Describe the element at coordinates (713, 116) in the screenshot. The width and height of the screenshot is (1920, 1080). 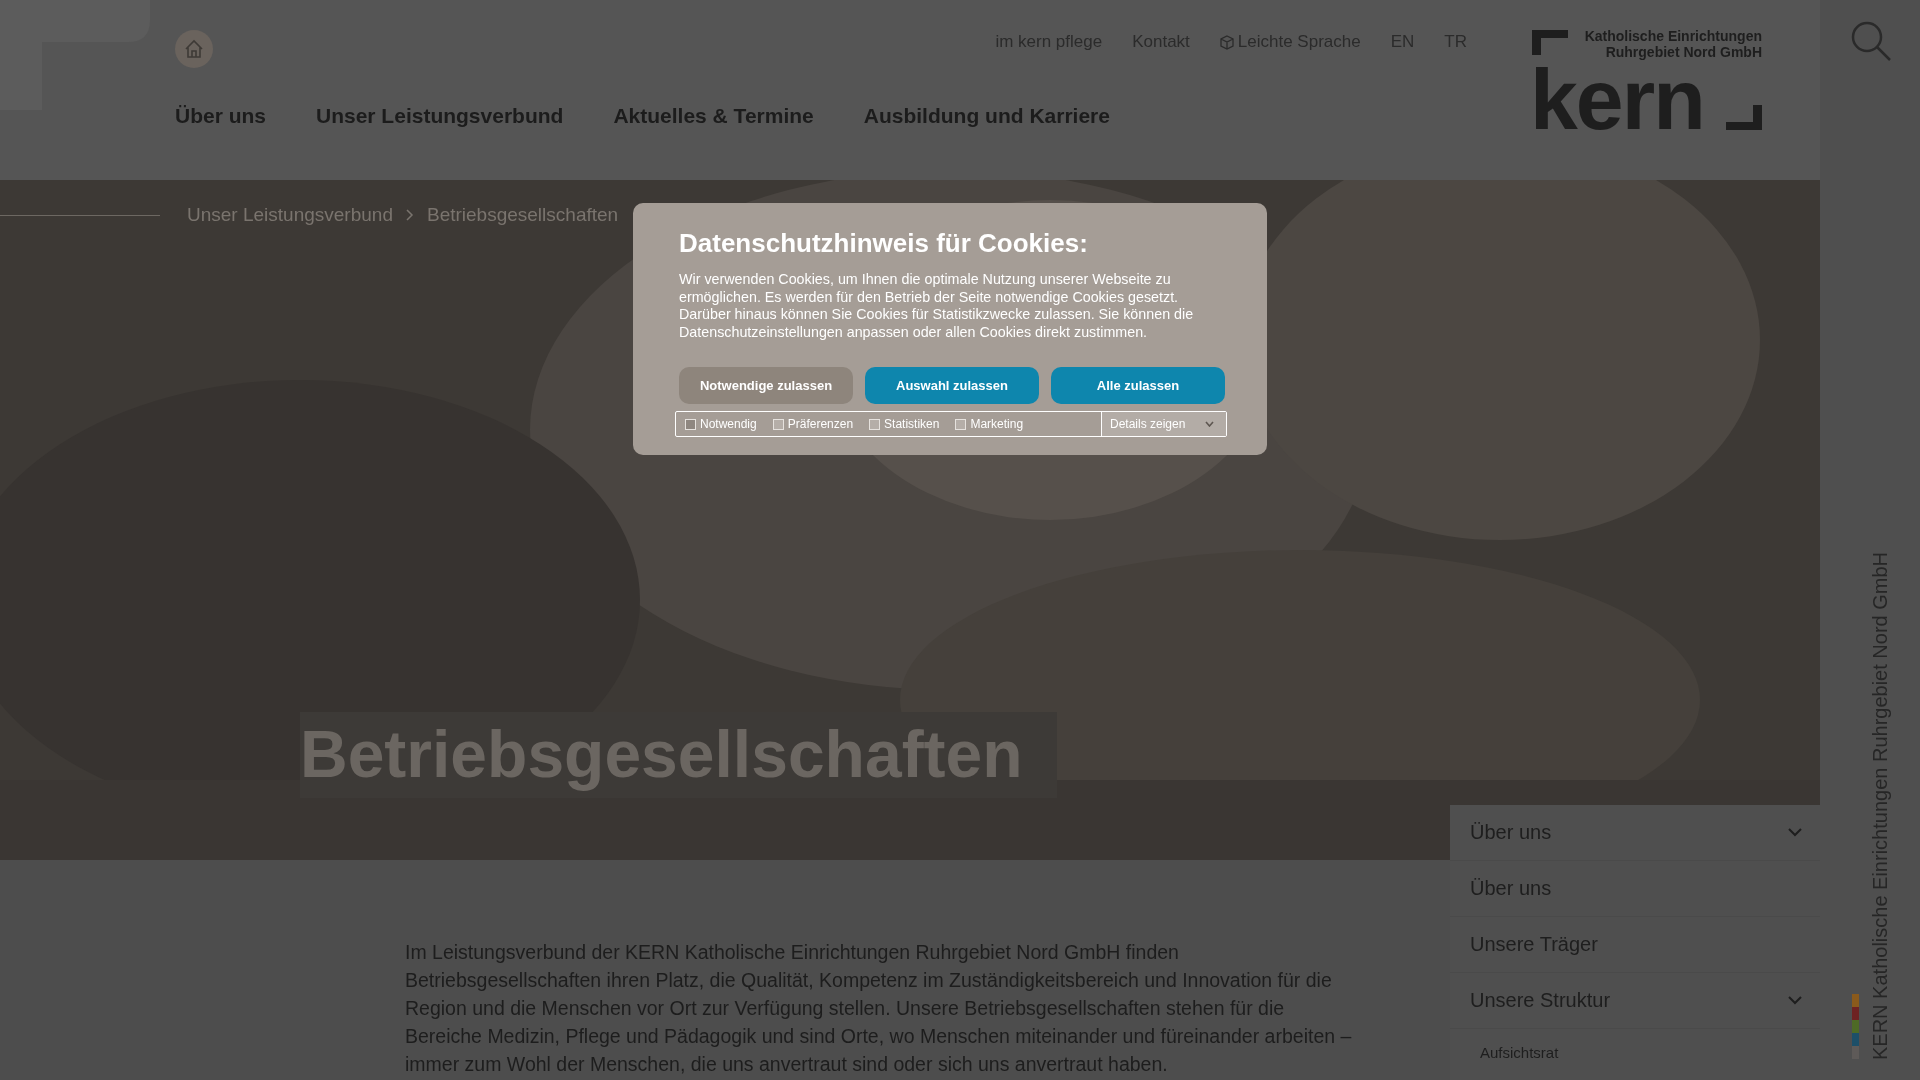
I see `nav-link: Aktuelles & Termine` at that location.